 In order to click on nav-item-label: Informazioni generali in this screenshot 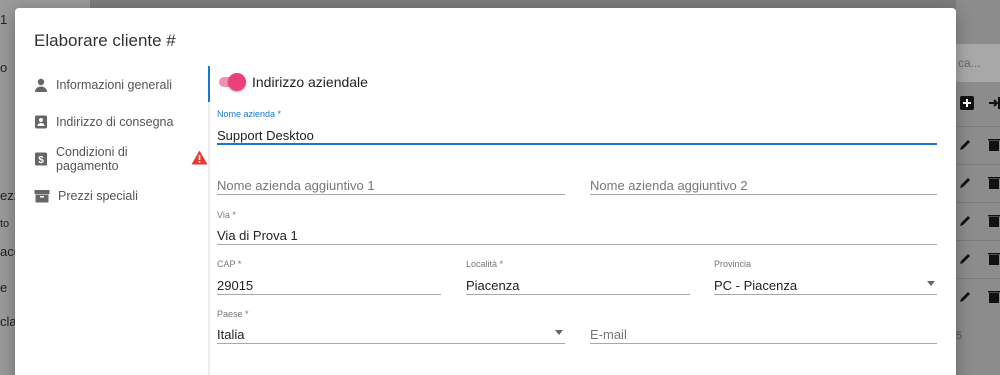, I will do `click(114, 84)`.